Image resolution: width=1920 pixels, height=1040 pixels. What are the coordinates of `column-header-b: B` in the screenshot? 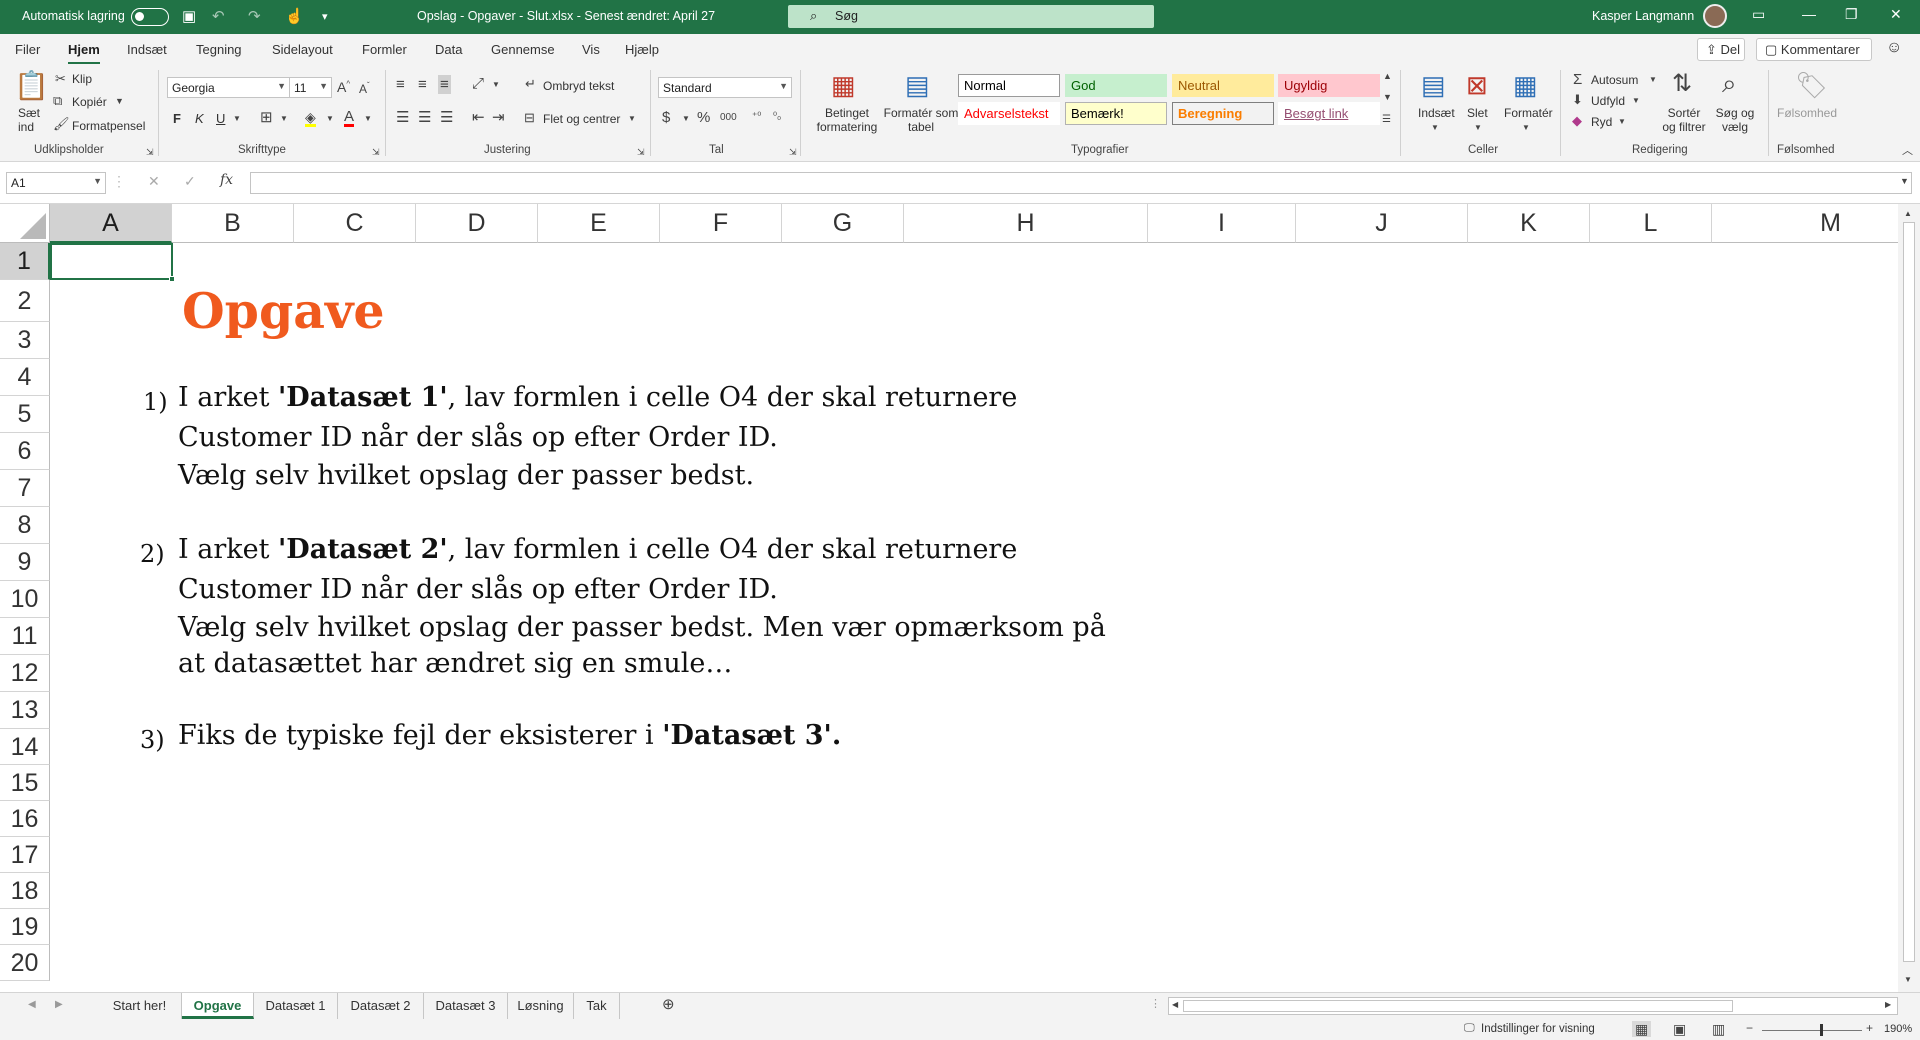 It's located at (233, 223).